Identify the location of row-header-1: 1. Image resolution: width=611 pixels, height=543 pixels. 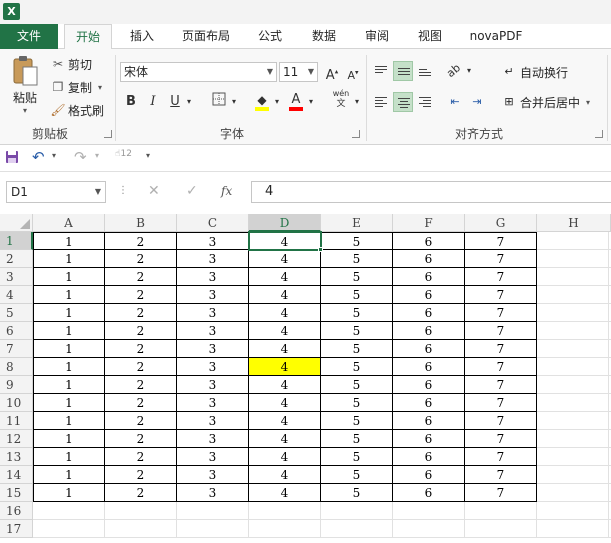
(16, 241).